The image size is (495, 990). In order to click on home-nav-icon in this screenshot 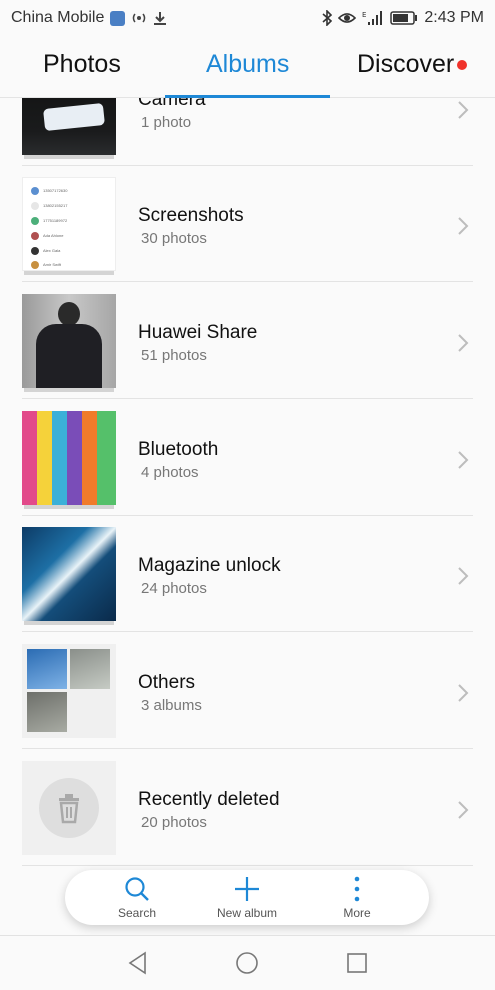, I will do `click(247, 963)`.